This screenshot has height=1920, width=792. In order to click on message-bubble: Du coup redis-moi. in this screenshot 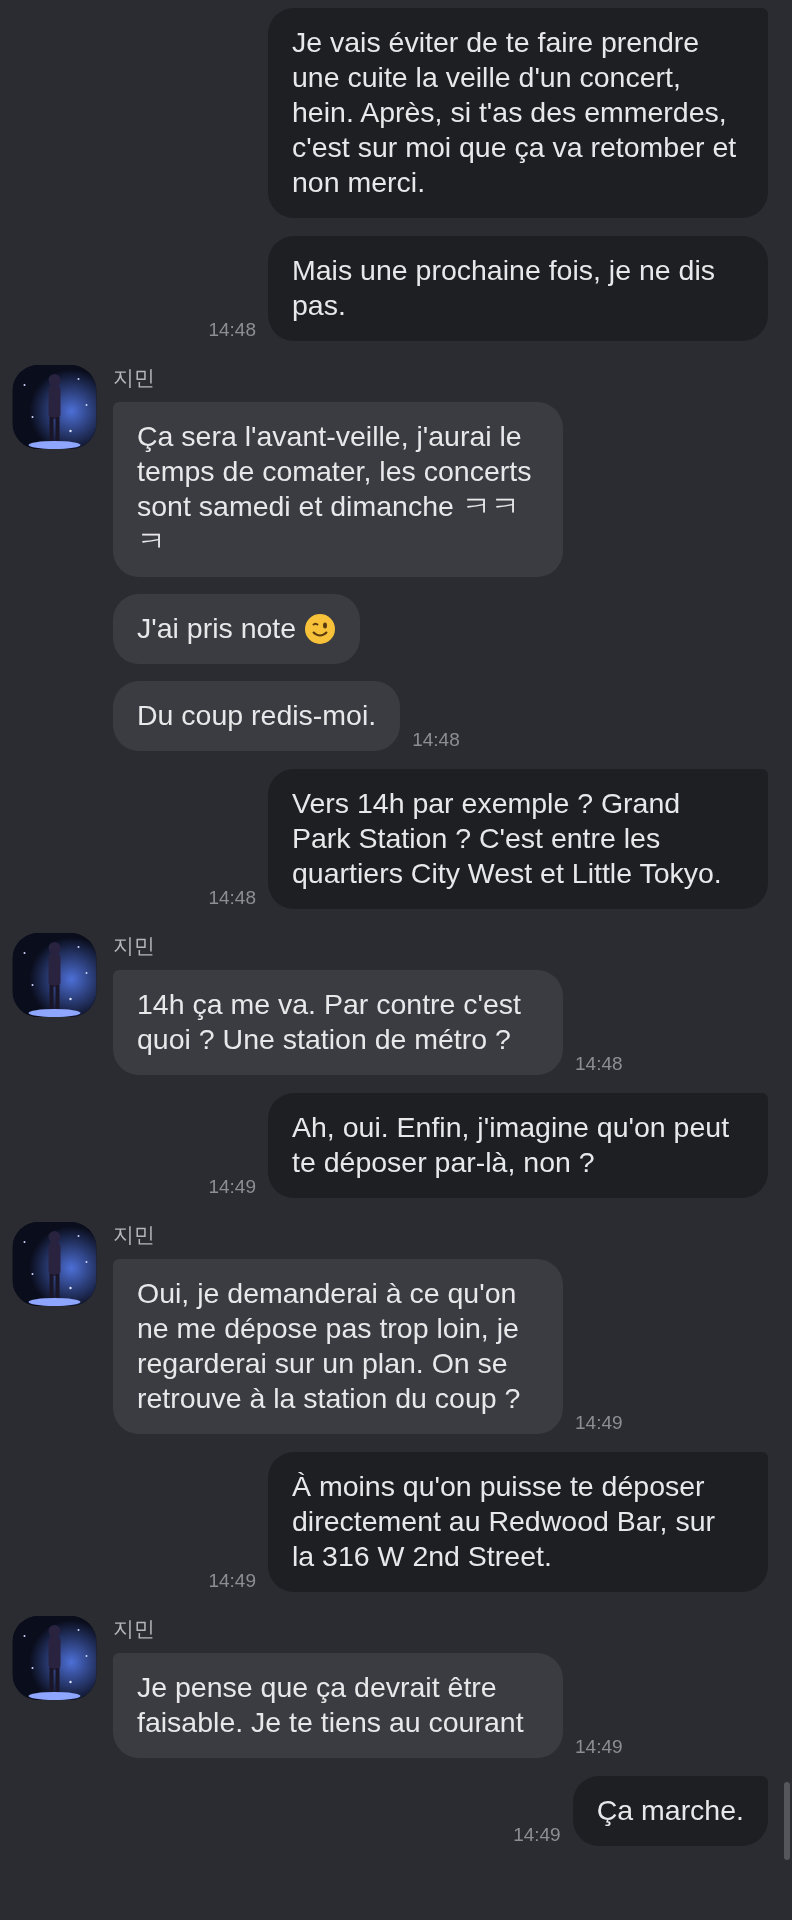, I will do `click(257, 716)`.